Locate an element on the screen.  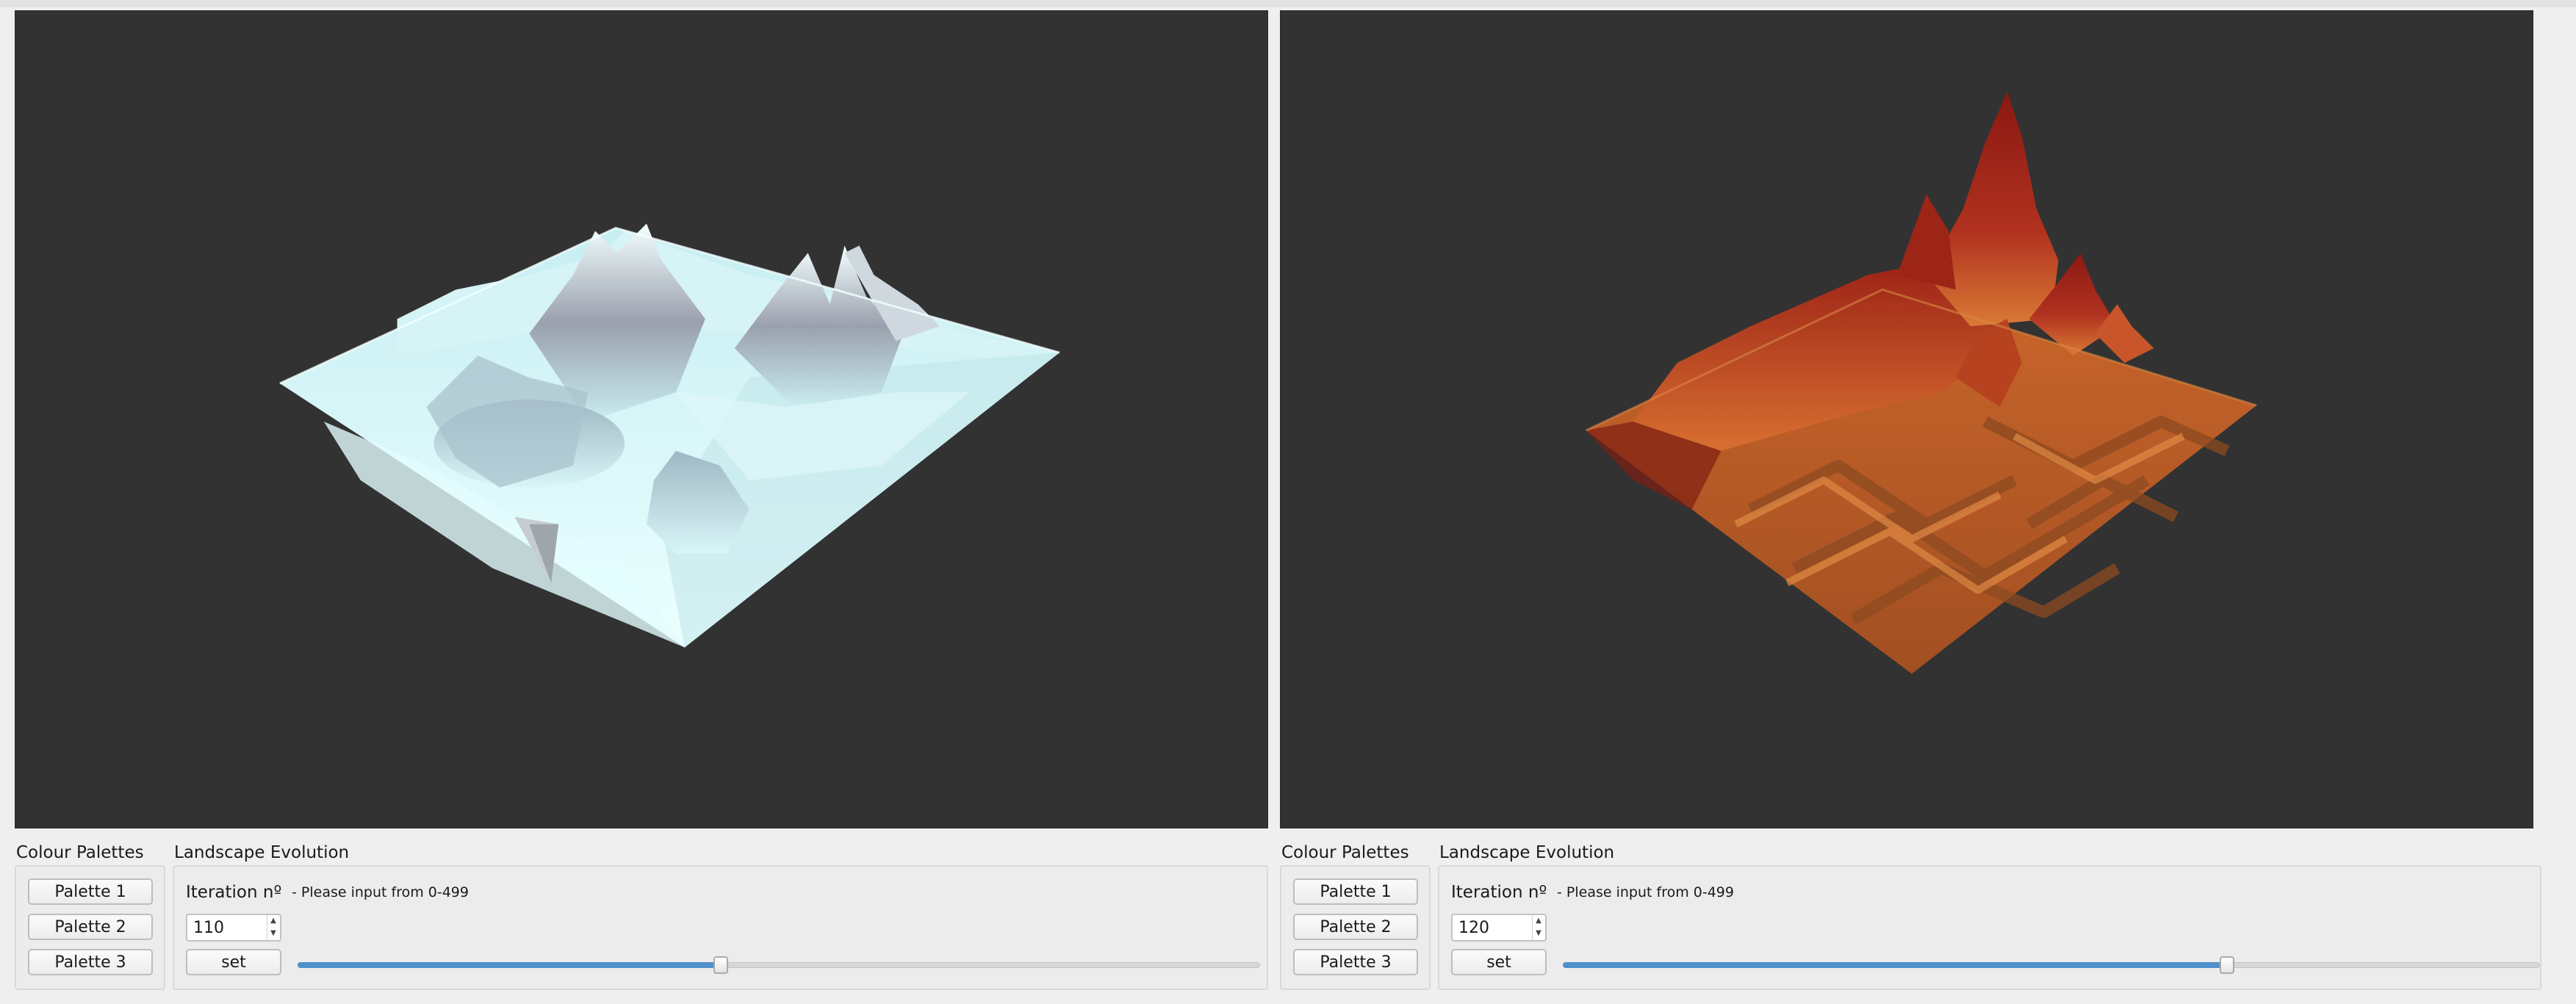
landscape-render-ice is located at coordinates (669, 435).